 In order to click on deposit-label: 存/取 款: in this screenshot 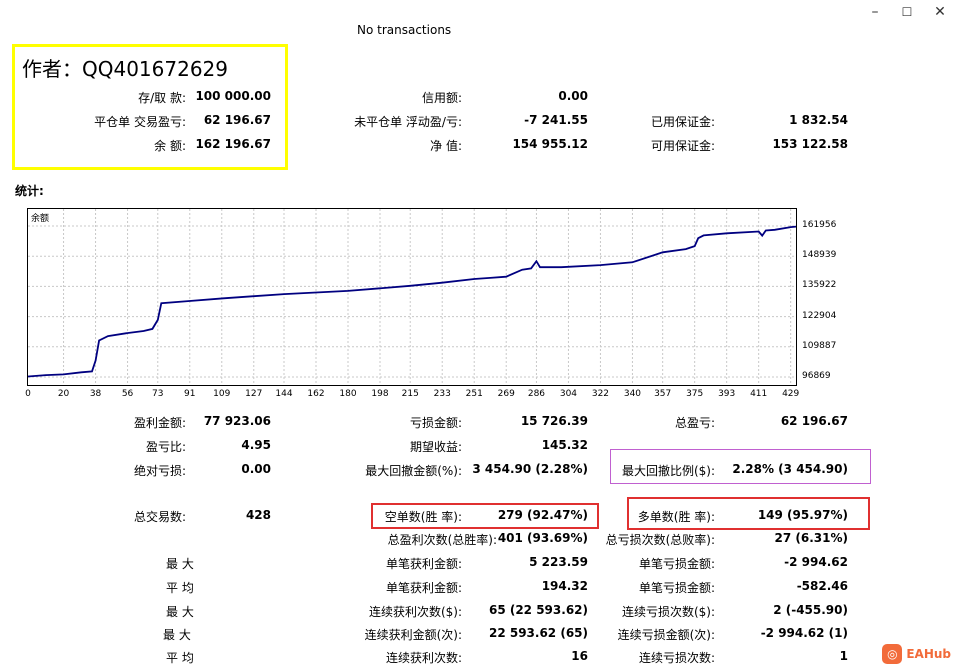, I will do `click(162, 98)`.